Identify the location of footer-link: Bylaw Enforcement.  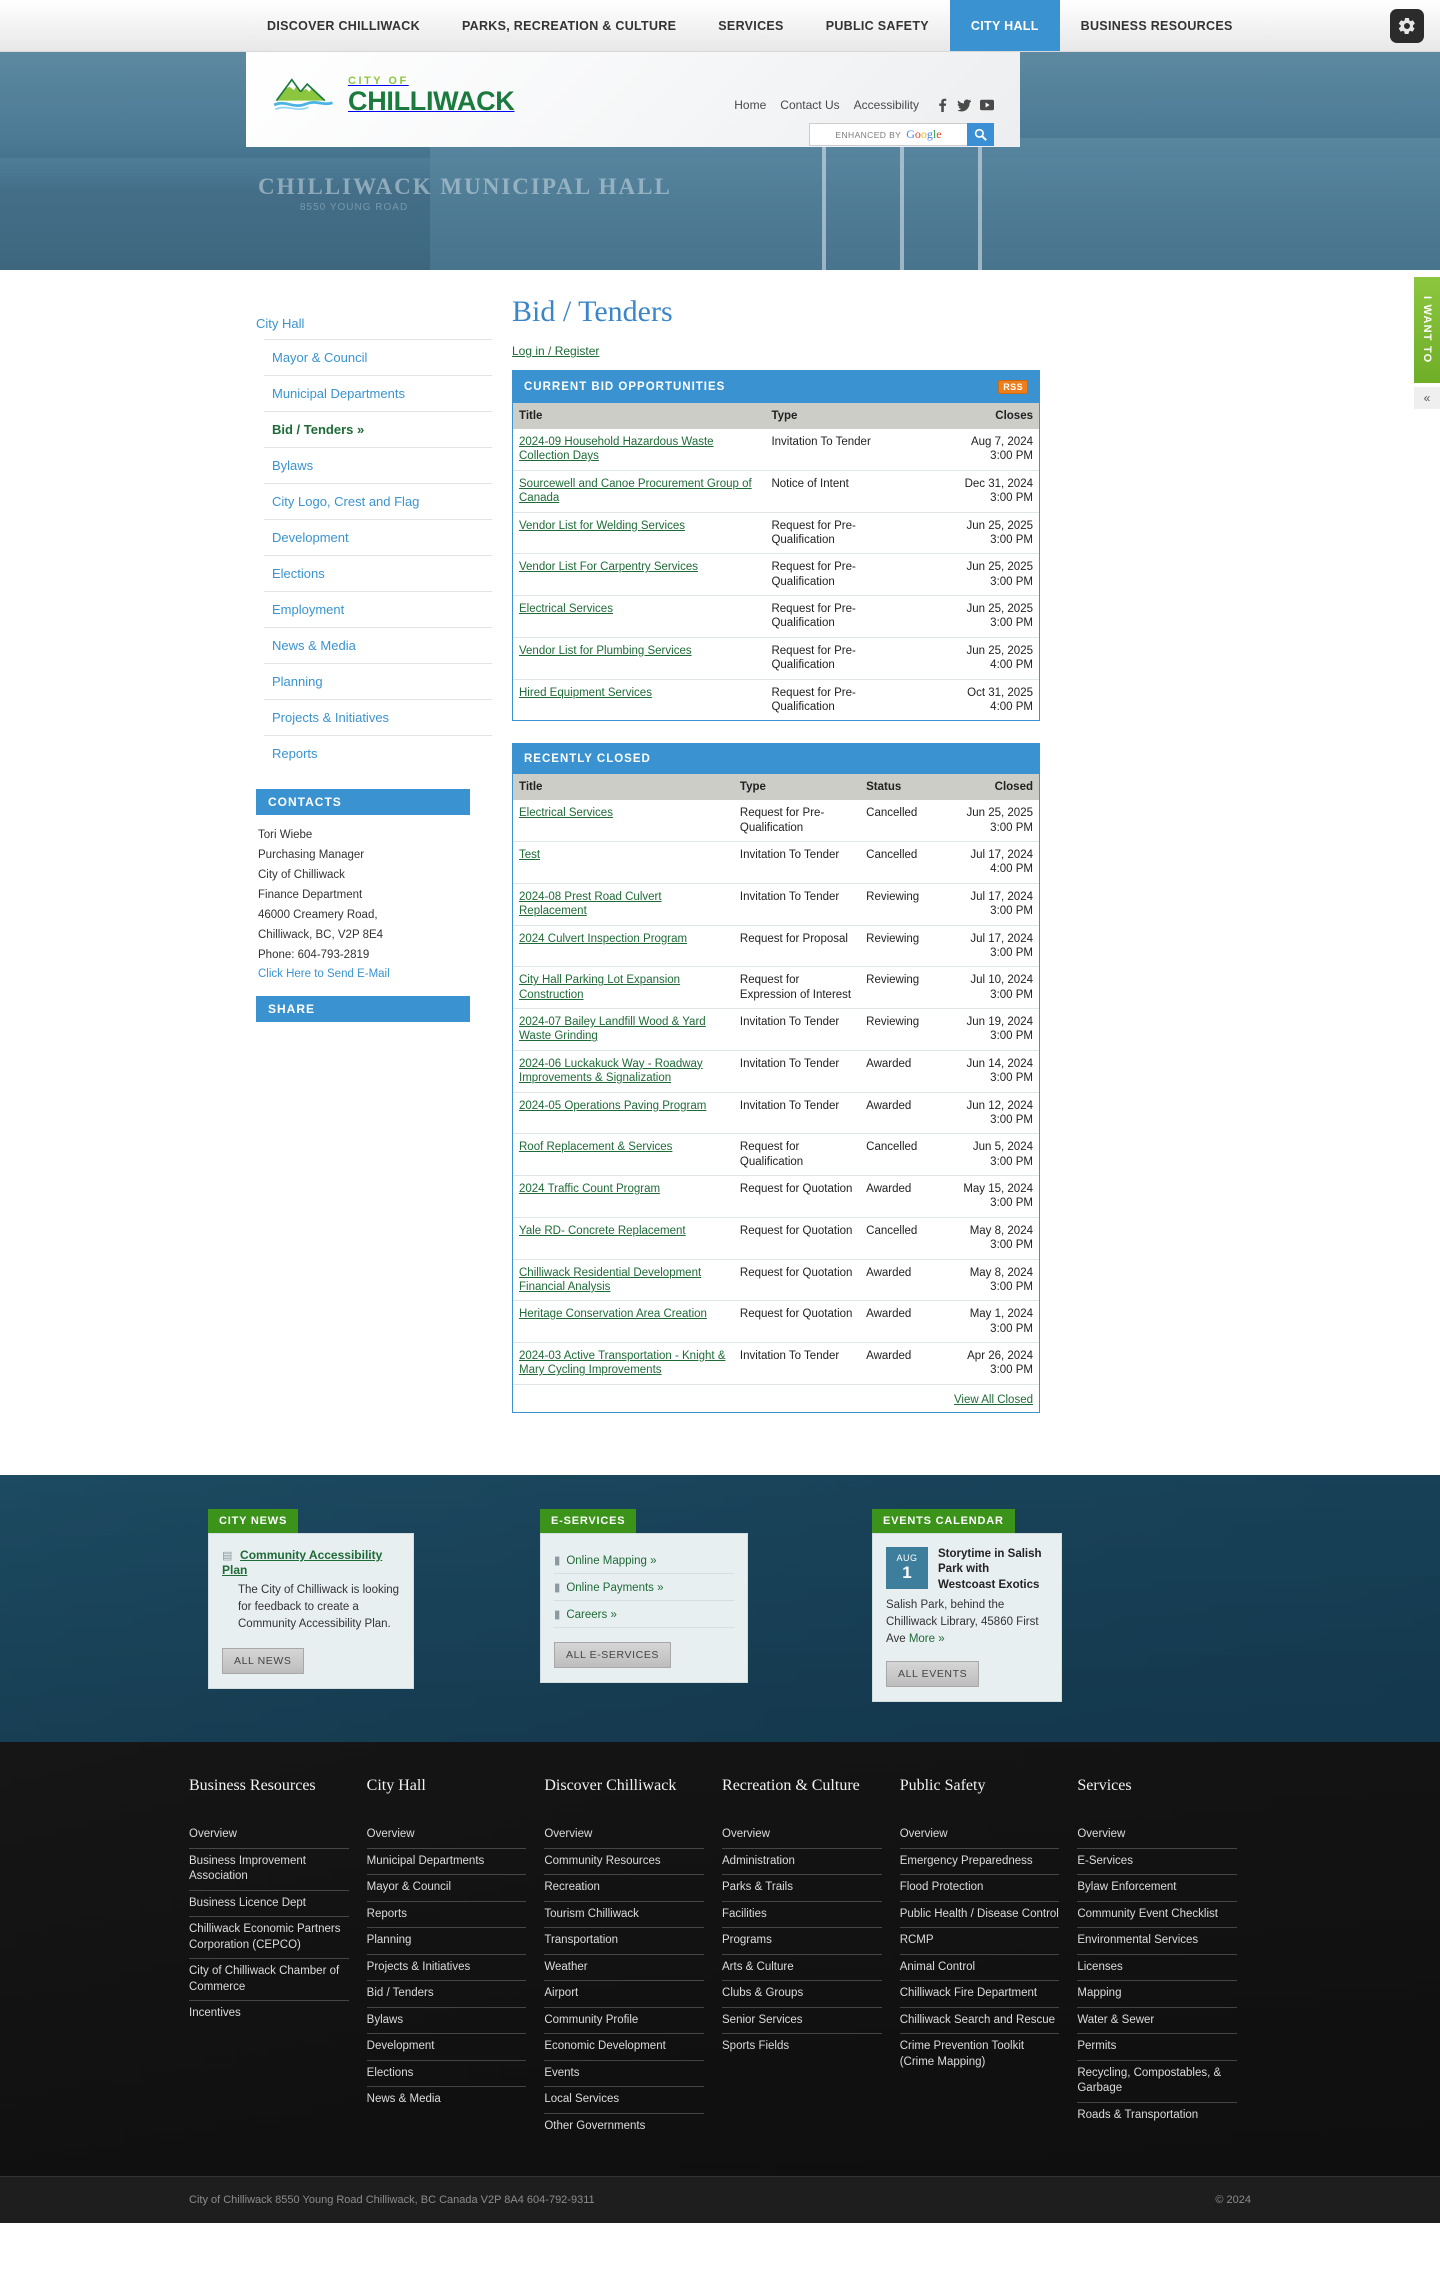
(1157, 1888).